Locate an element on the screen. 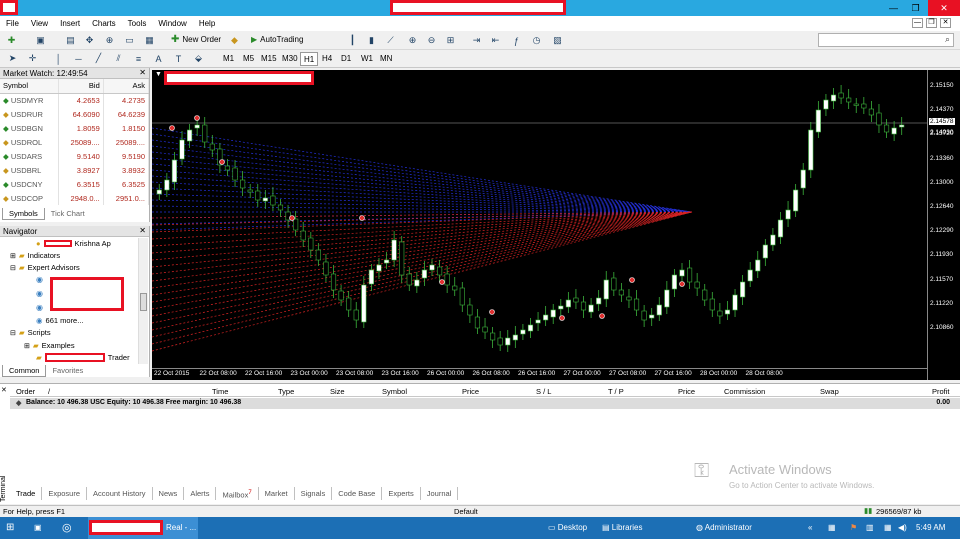  terminal-close-icon: ✕ is located at coordinates (4, 390).